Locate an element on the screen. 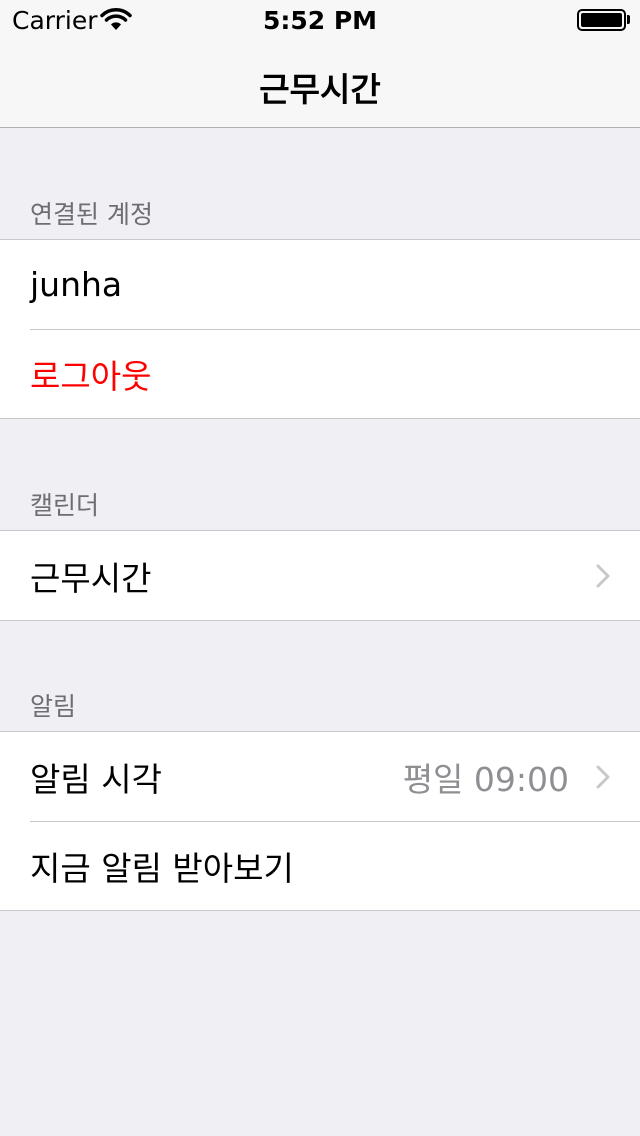 This screenshot has width=640, height=1136. account-name-label: junha is located at coordinates (76, 284).